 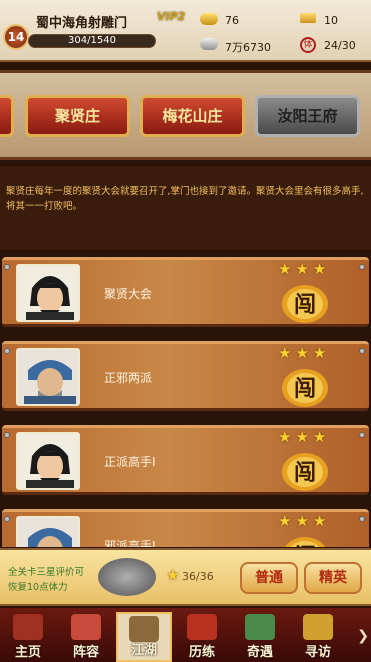 What do you see at coordinates (201, 652) in the screenshot?
I see `nav-label: 历练` at bounding box center [201, 652].